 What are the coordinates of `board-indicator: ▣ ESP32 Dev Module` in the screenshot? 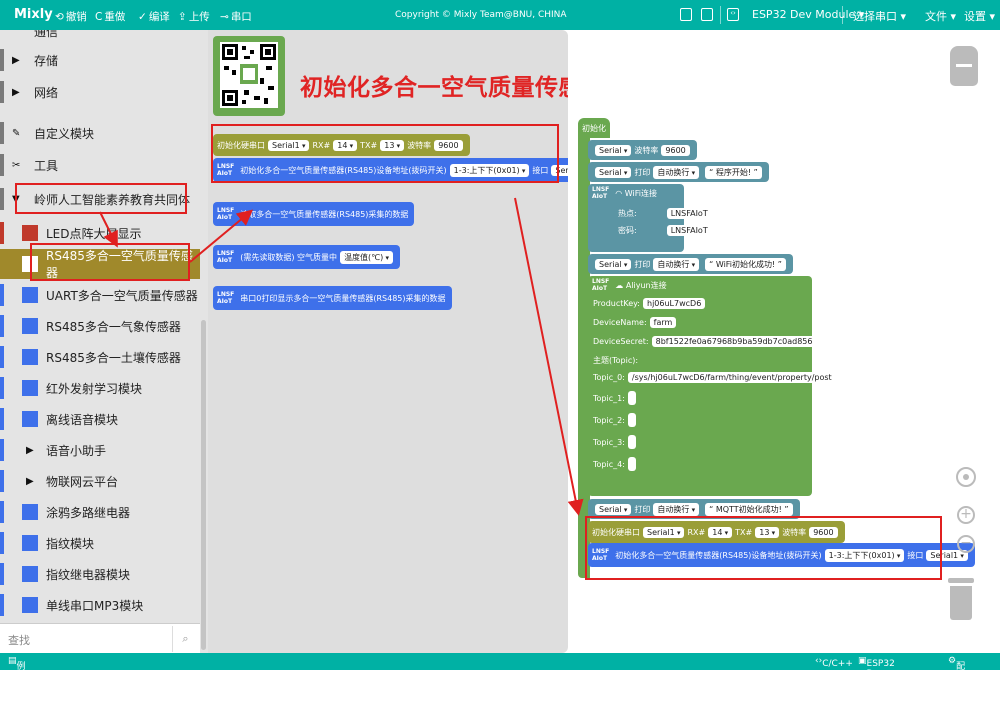 It's located at (878, 672).